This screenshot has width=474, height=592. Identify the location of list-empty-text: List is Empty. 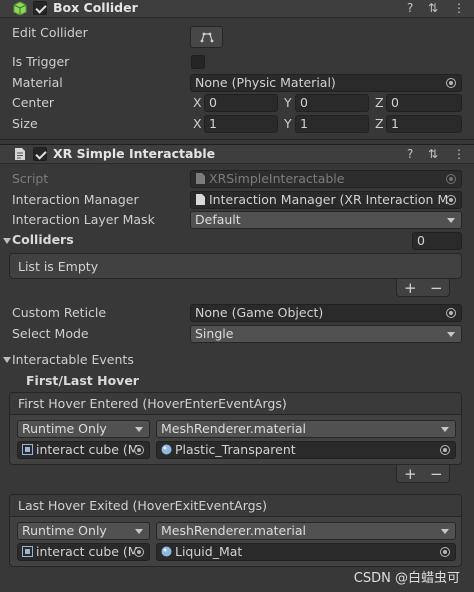
(58, 266).